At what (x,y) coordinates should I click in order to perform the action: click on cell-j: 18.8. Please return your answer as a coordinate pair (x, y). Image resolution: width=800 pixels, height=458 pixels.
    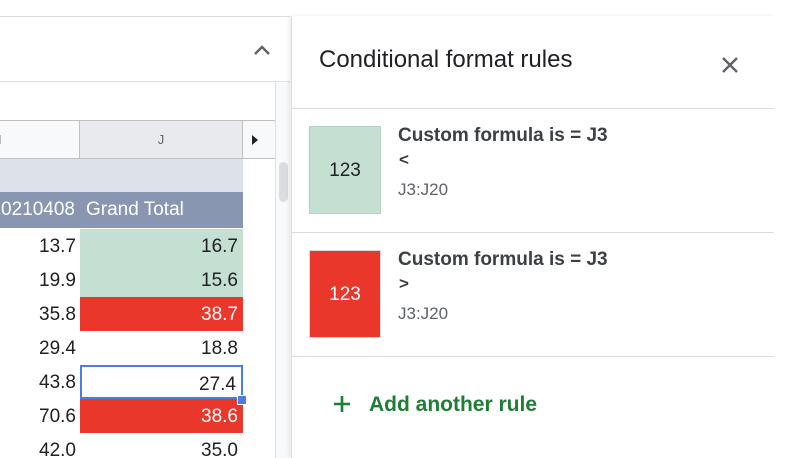
    Looking at the image, I should click on (161, 348).